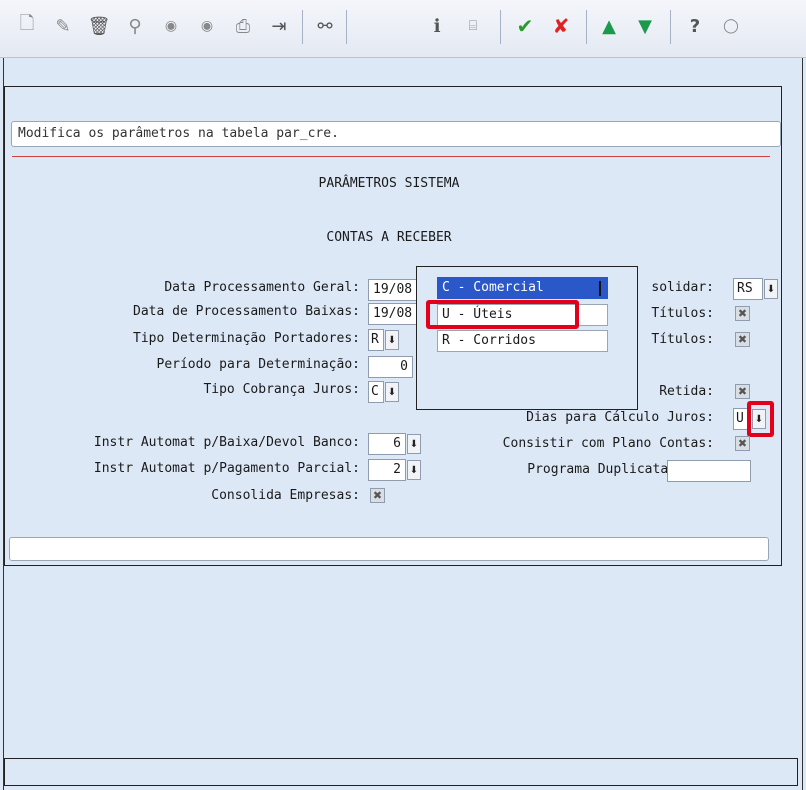  What do you see at coordinates (246, 311) in the screenshot?
I see `label-data-processamento-baixas: Data de Processamento Baixas:` at bounding box center [246, 311].